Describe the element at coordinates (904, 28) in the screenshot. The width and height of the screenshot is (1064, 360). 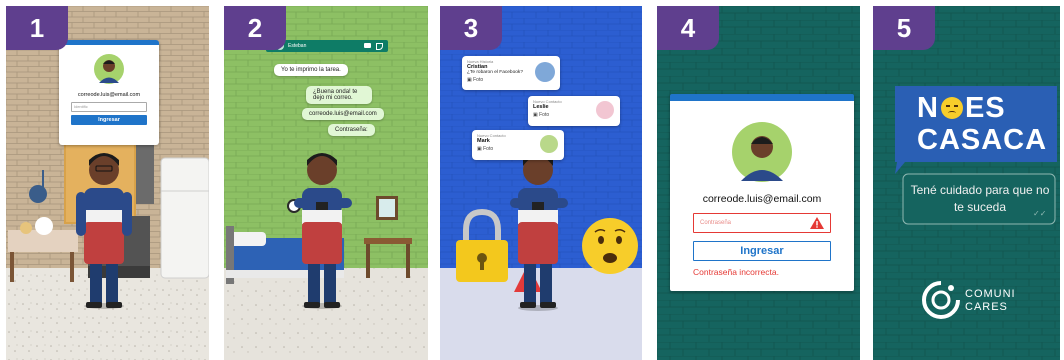
I see `panel-number-badge: 5` at that location.